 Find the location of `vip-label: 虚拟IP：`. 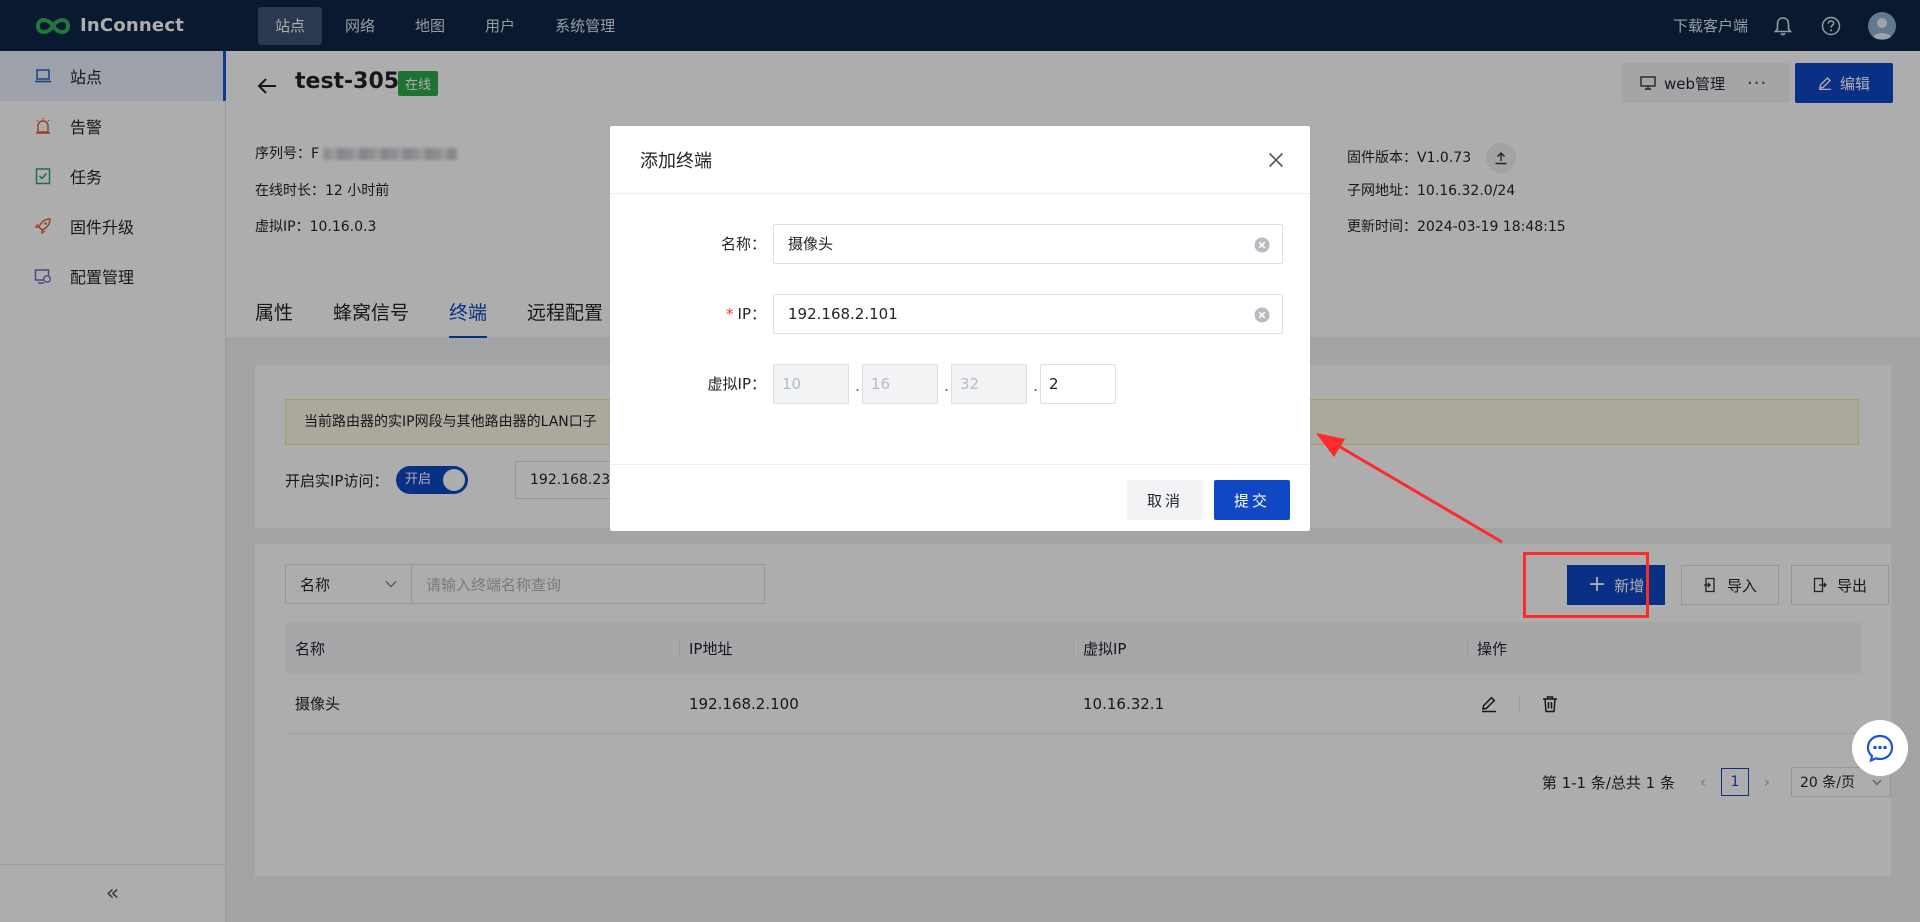

vip-label: 虚拟IP： is located at coordinates (736, 384).